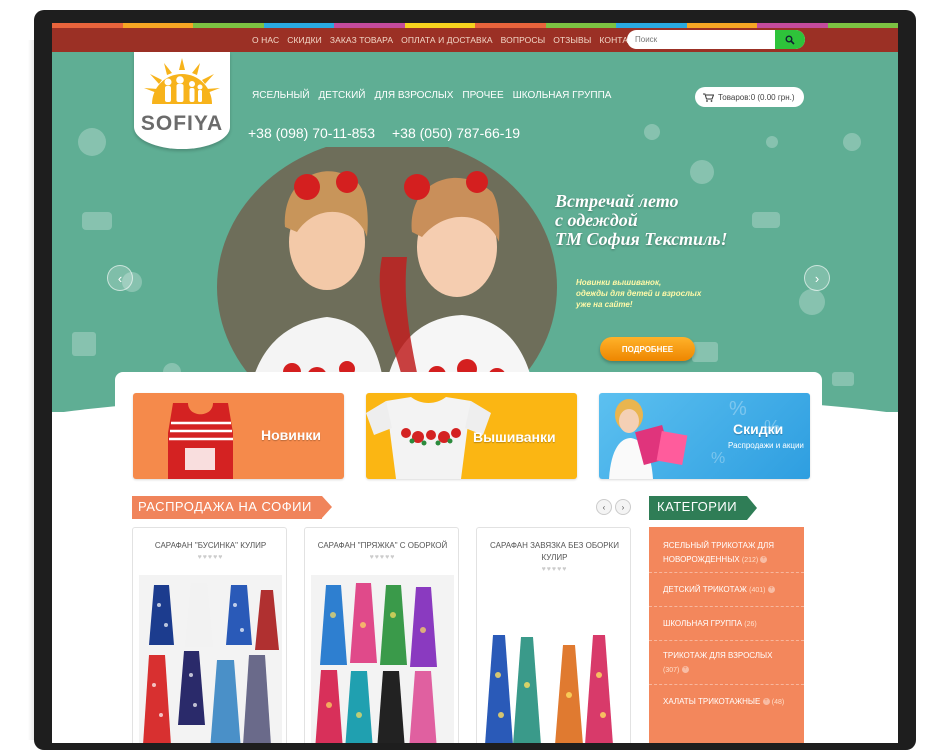  What do you see at coordinates (482, 95) in the screenshot?
I see `mainnav-other: ПРОЧЕЕ` at bounding box center [482, 95].